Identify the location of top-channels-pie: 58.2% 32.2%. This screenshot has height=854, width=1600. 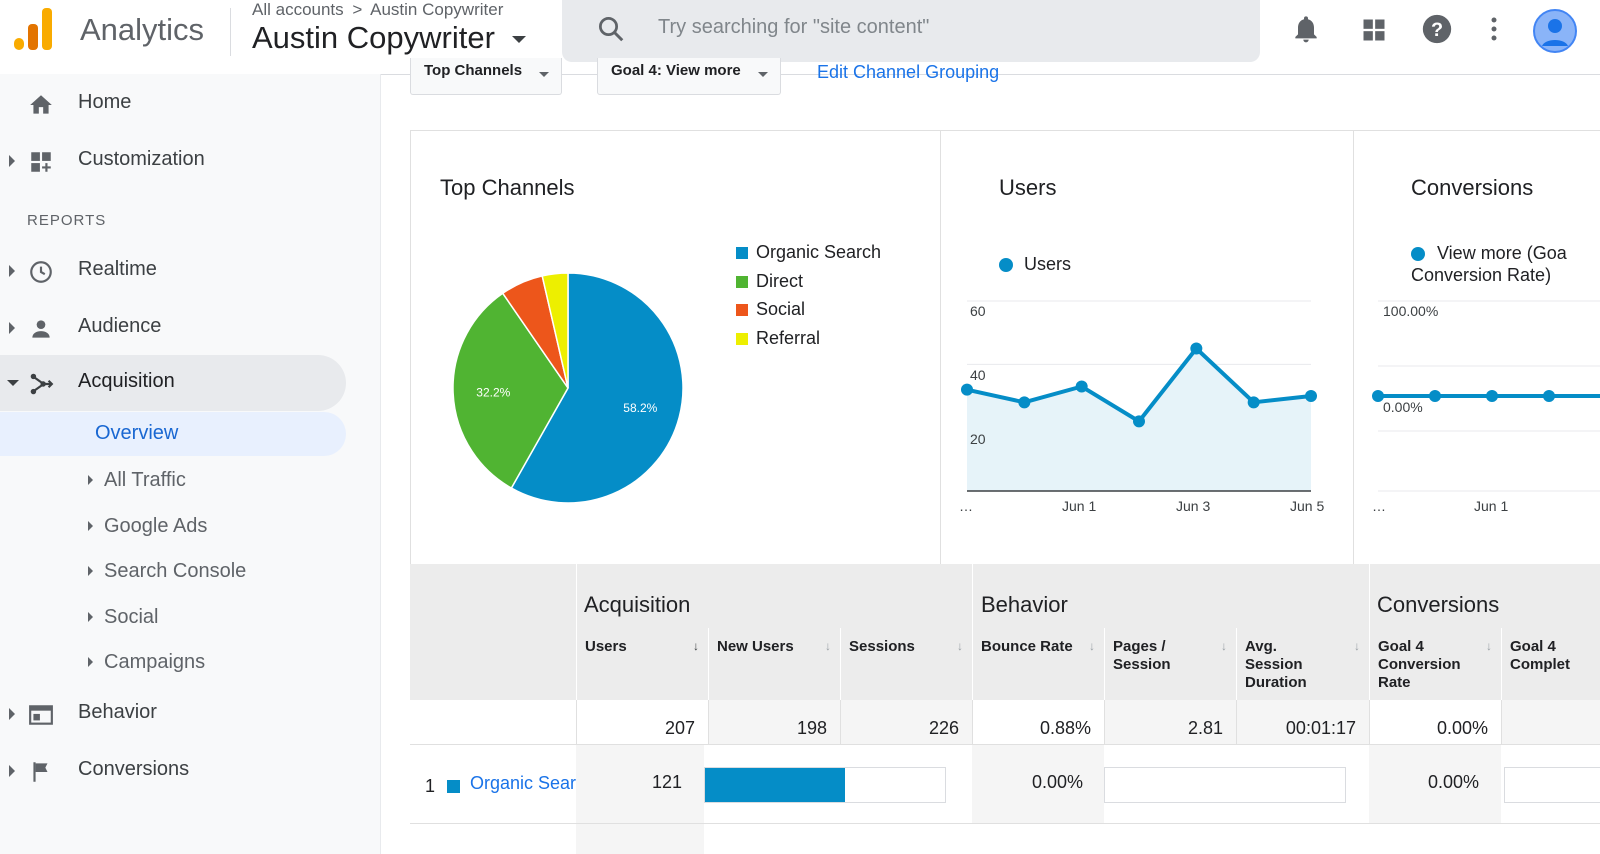
(568, 388).